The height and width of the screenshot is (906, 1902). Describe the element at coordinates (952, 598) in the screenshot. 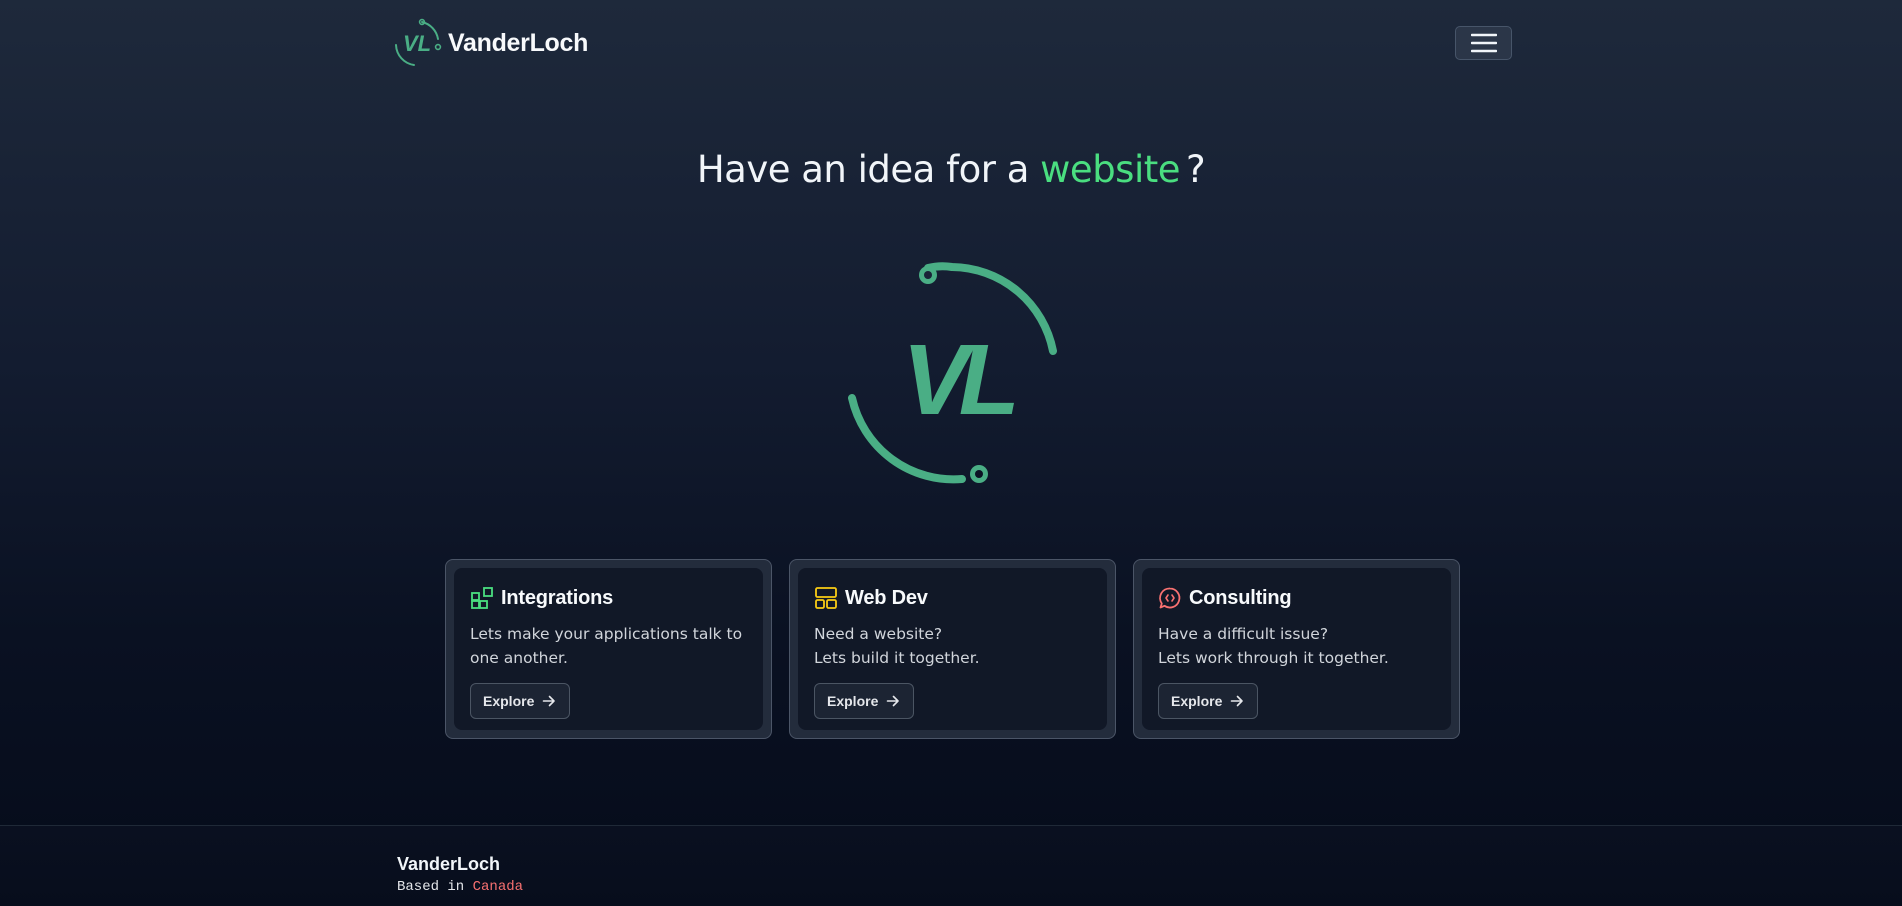

I see `card-header: Web Dev` at that location.